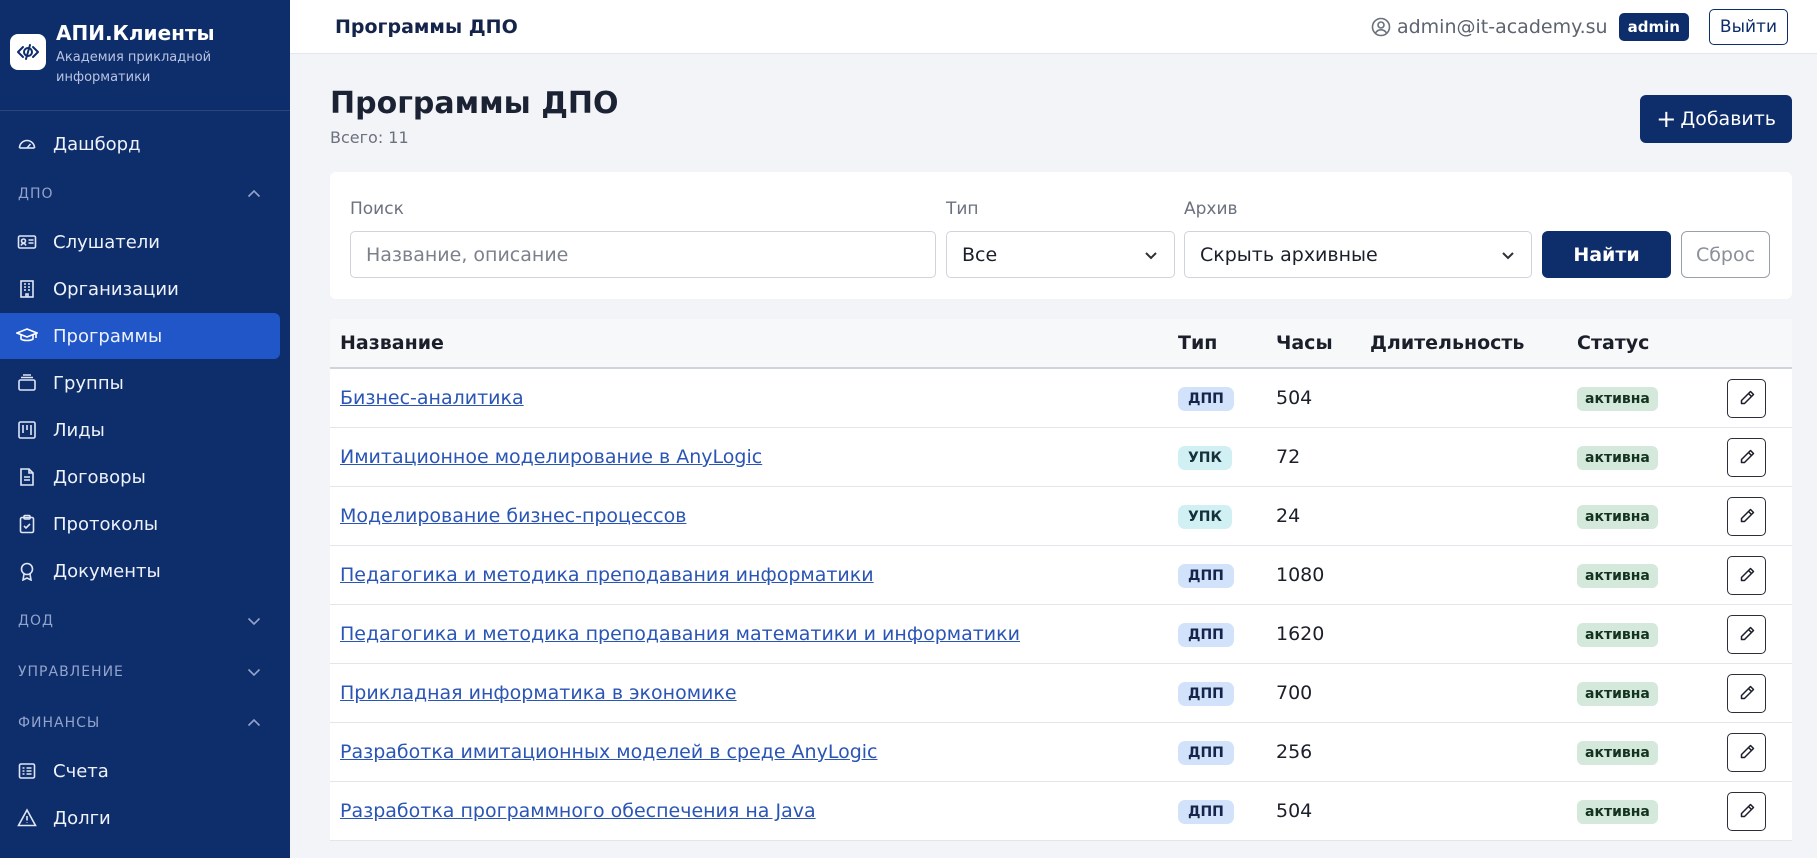  I want to click on add-button-label: Добавить, so click(1728, 119).